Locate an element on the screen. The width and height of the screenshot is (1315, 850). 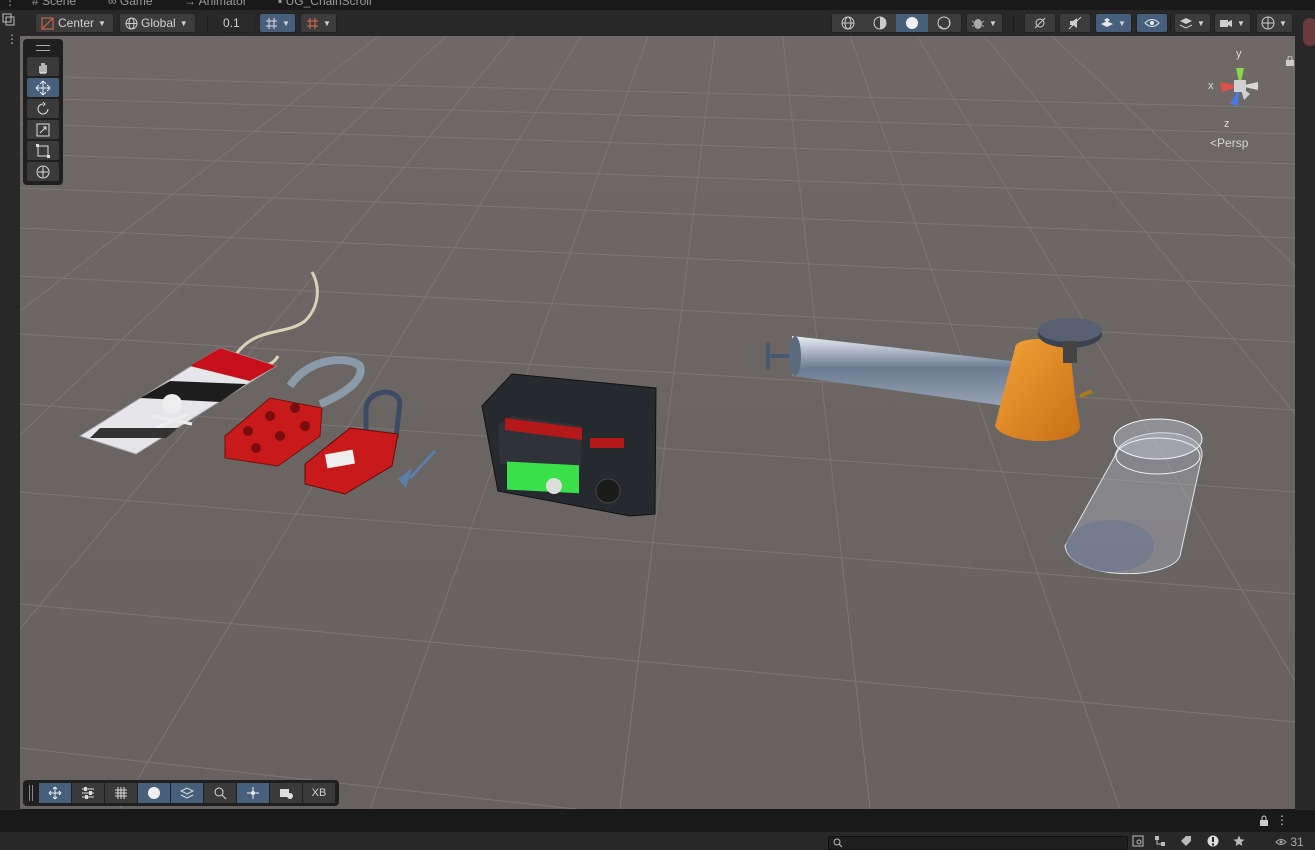
overlay-camera-button is located at coordinates (286, 793).